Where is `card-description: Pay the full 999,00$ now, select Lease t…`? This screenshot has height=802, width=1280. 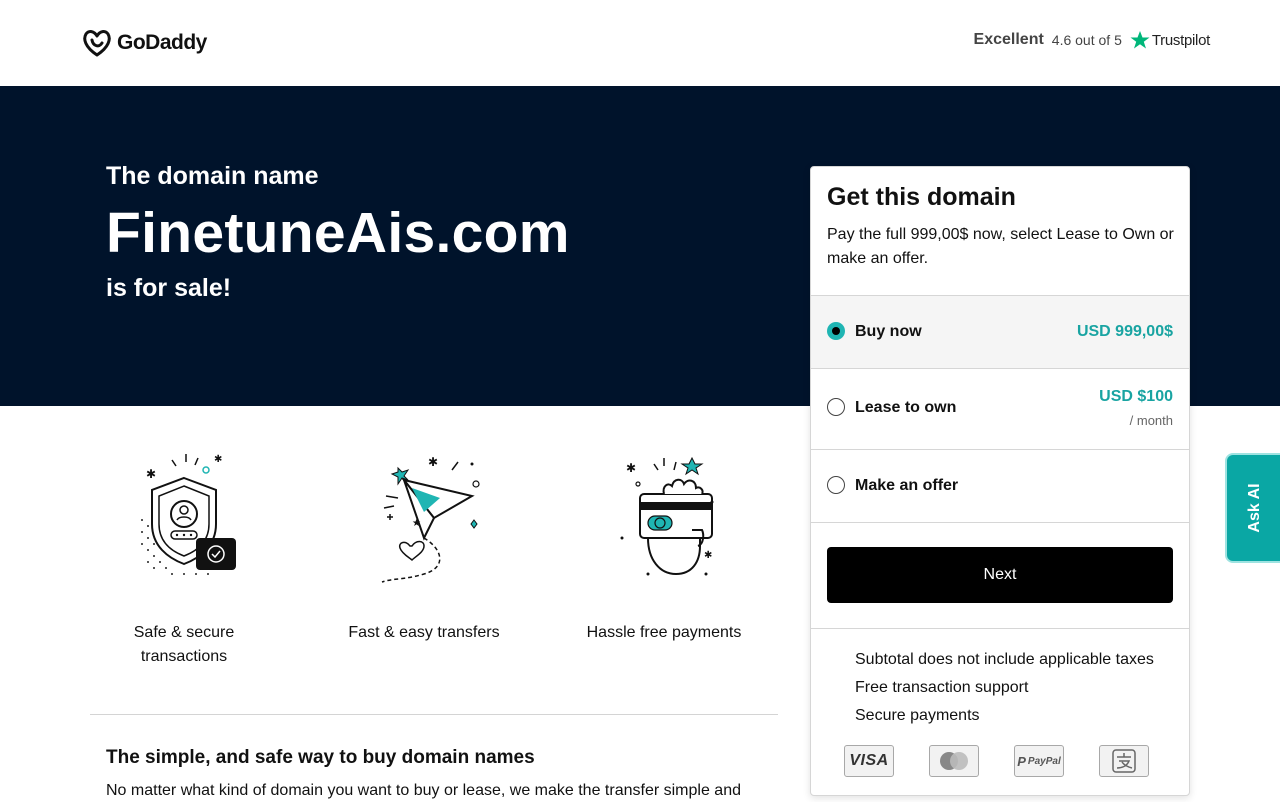 card-description: Pay the full 999,00$ now, select Lease t… is located at coordinates (1000, 246).